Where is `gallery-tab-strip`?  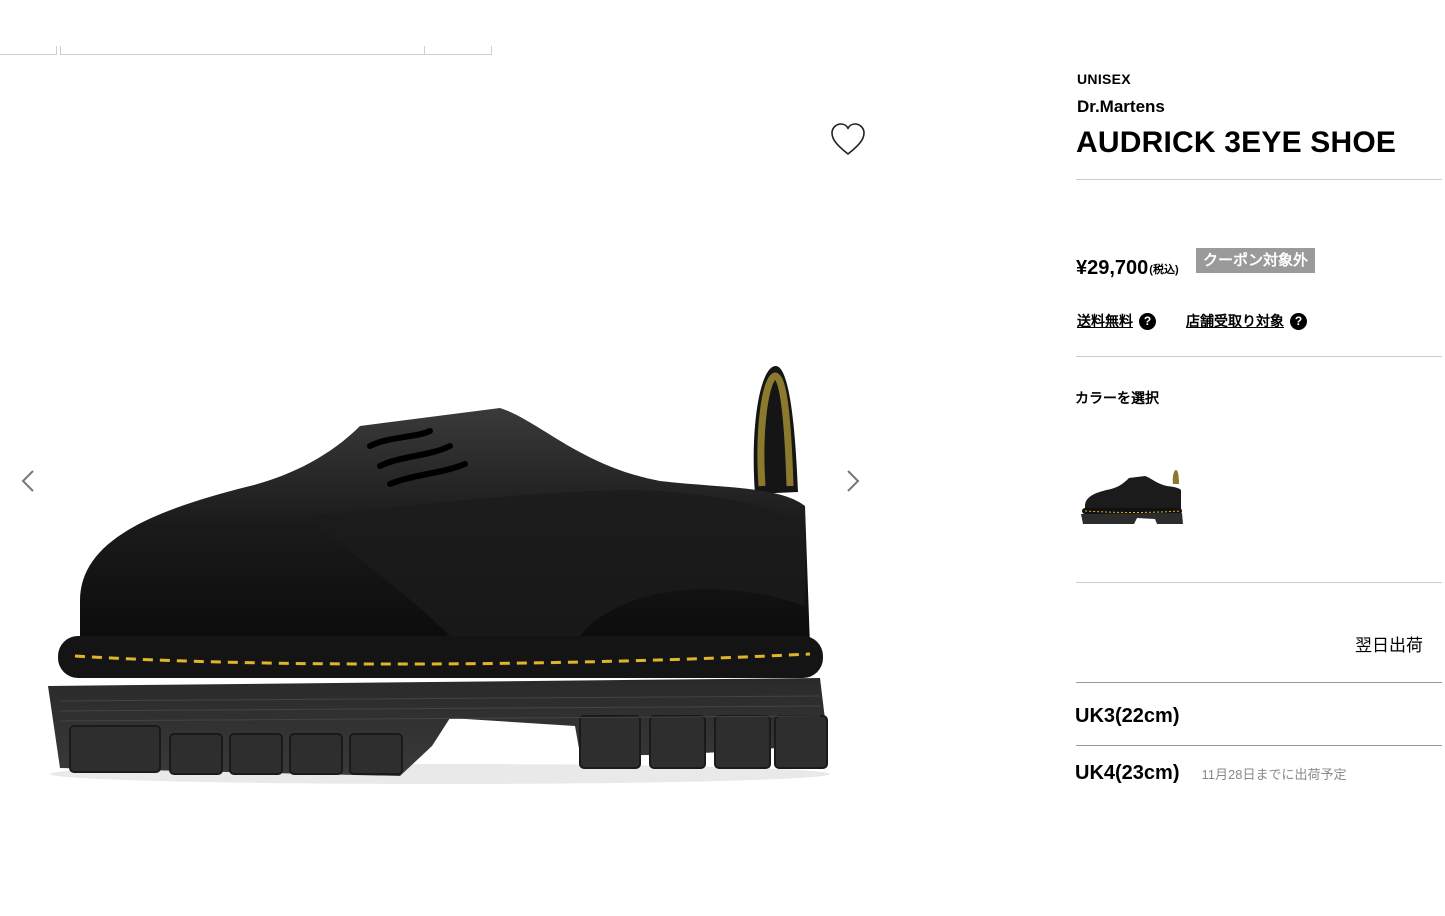
gallery-tab-strip is located at coordinates (247, 28).